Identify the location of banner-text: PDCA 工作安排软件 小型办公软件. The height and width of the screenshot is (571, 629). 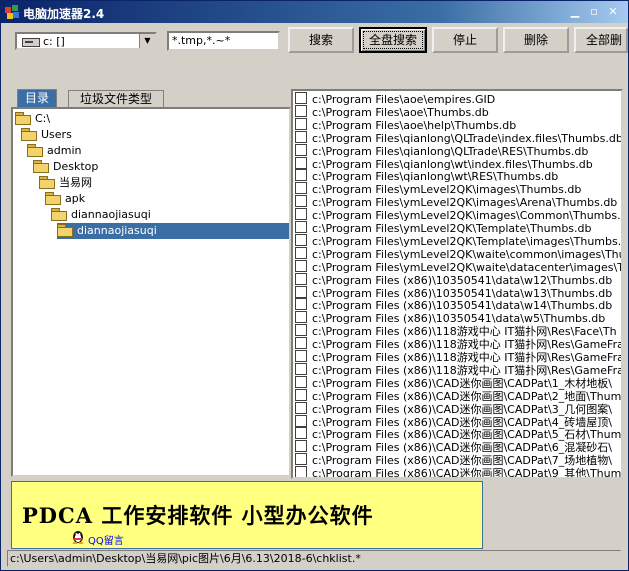
(198, 515).